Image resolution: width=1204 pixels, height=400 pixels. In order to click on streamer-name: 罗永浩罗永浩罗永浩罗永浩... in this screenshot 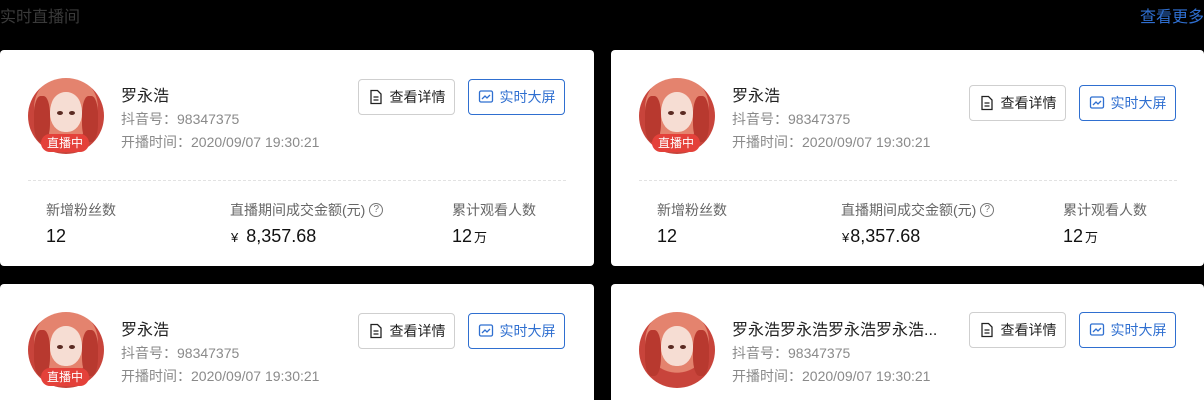, I will do `click(835, 330)`.